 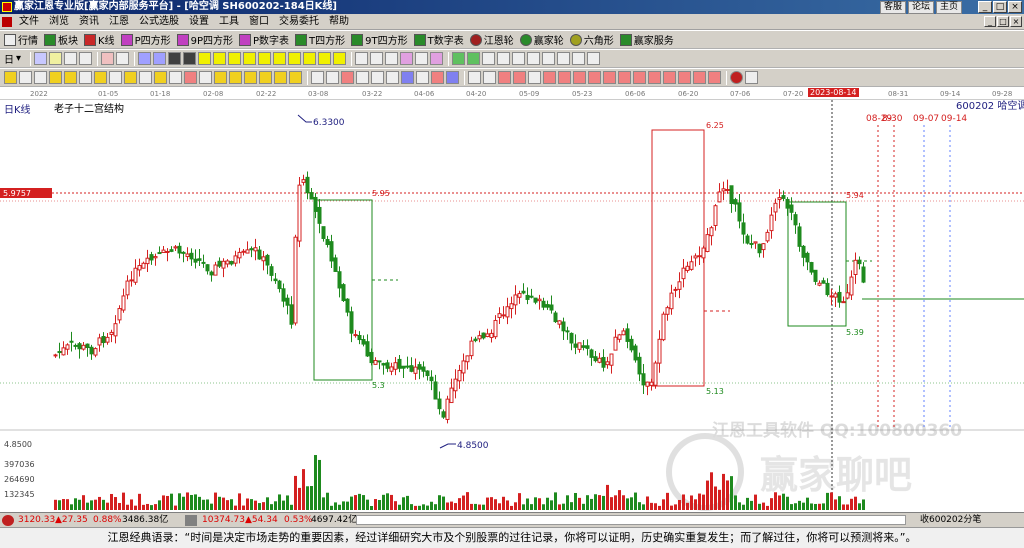 What do you see at coordinates (108, 58) in the screenshot?
I see `zoom-icon` at bounding box center [108, 58].